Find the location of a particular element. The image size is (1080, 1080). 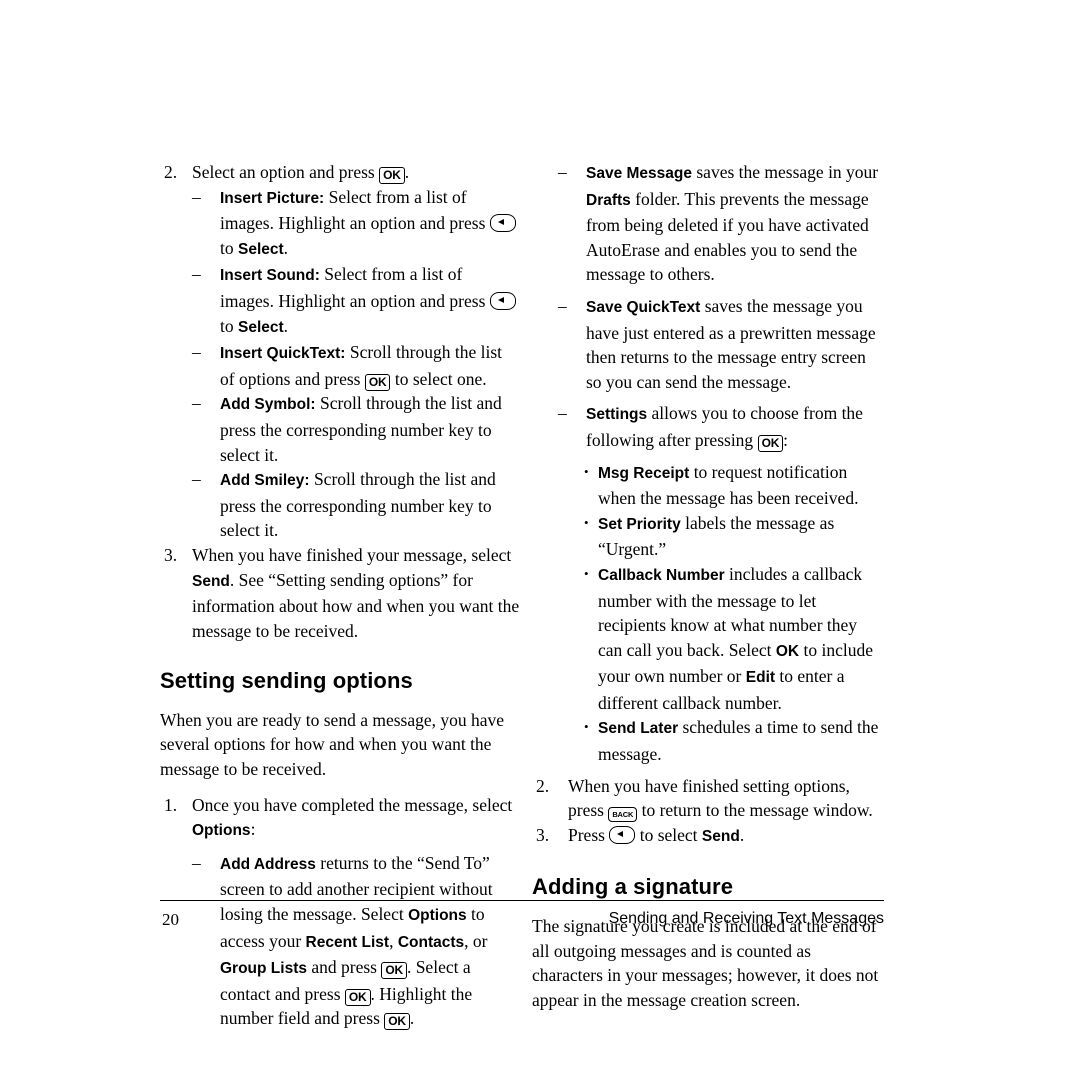

footer-section-title: Sending and Receiving Text Messages is located at coordinates (746, 918).